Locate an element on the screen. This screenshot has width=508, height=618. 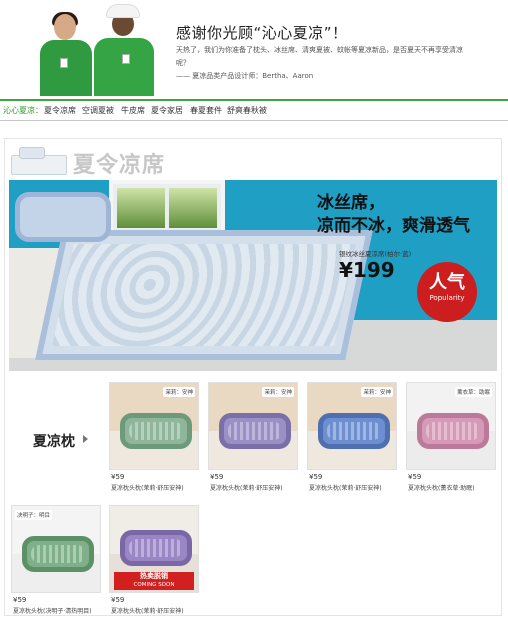
product-tag: 决明子：明目 is located at coordinates (34, 515).